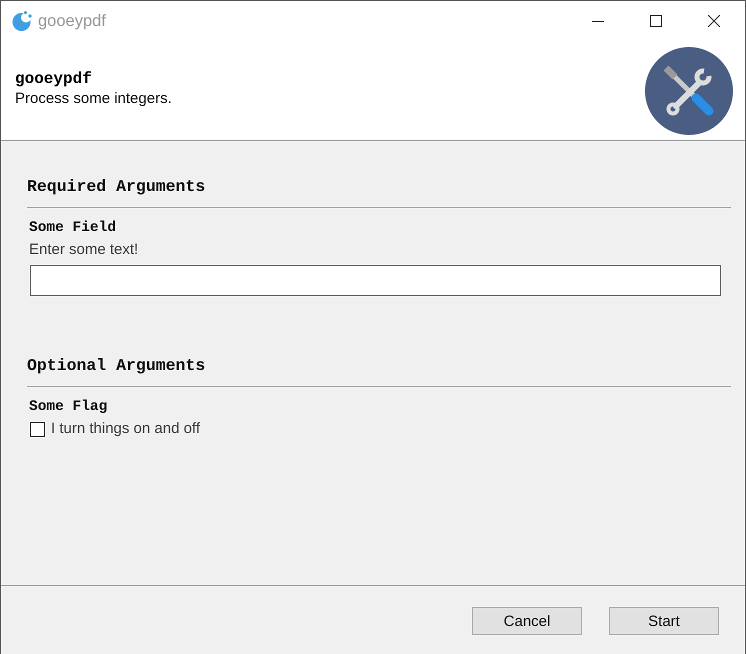 The width and height of the screenshot is (746, 654). Describe the element at coordinates (375, 280) in the screenshot. I see `text-field` at that location.